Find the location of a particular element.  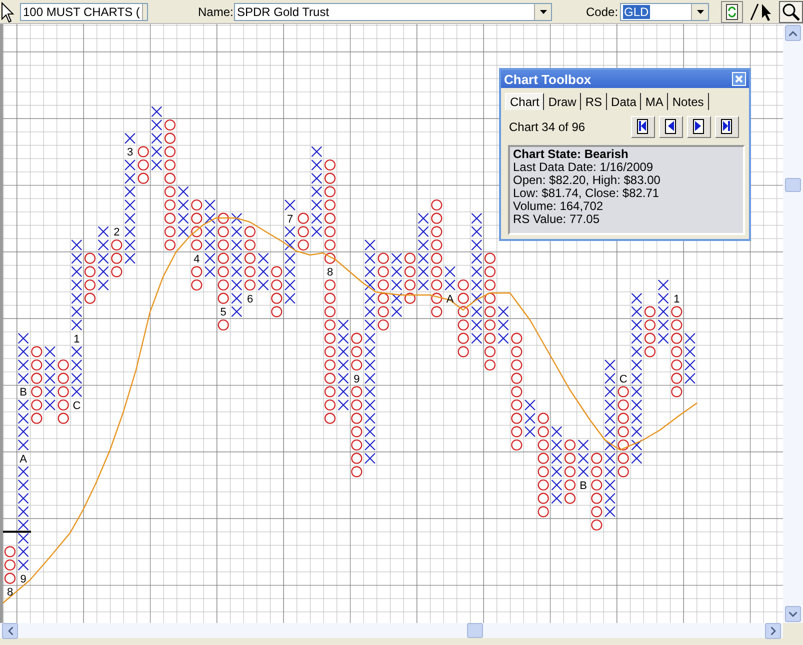

toolbox-tab: Draw is located at coordinates (563, 101).